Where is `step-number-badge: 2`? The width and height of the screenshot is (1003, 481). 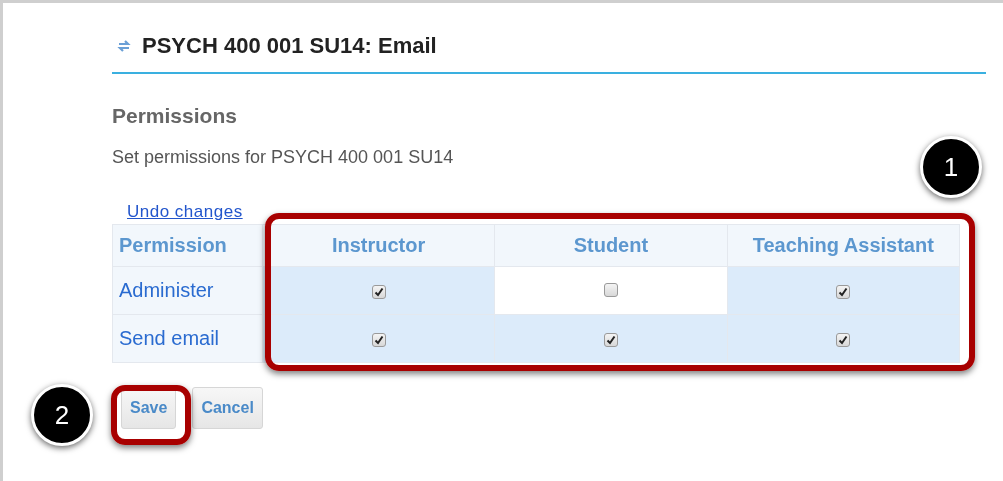
step-number-badge: 2 is located at coordinates (62, 415).